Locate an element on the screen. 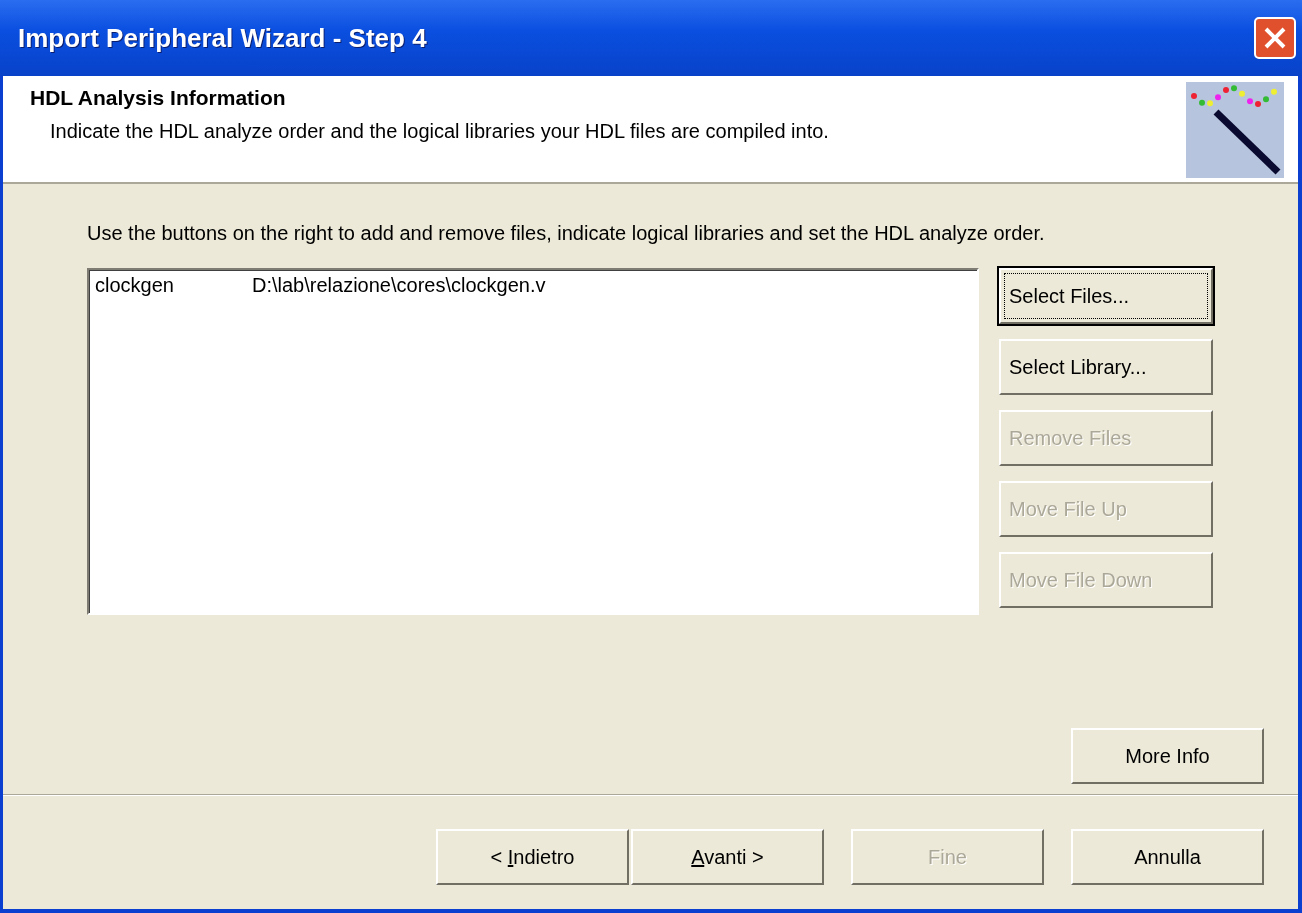  magic-wand-icon is located at coordinates (1235, 130).